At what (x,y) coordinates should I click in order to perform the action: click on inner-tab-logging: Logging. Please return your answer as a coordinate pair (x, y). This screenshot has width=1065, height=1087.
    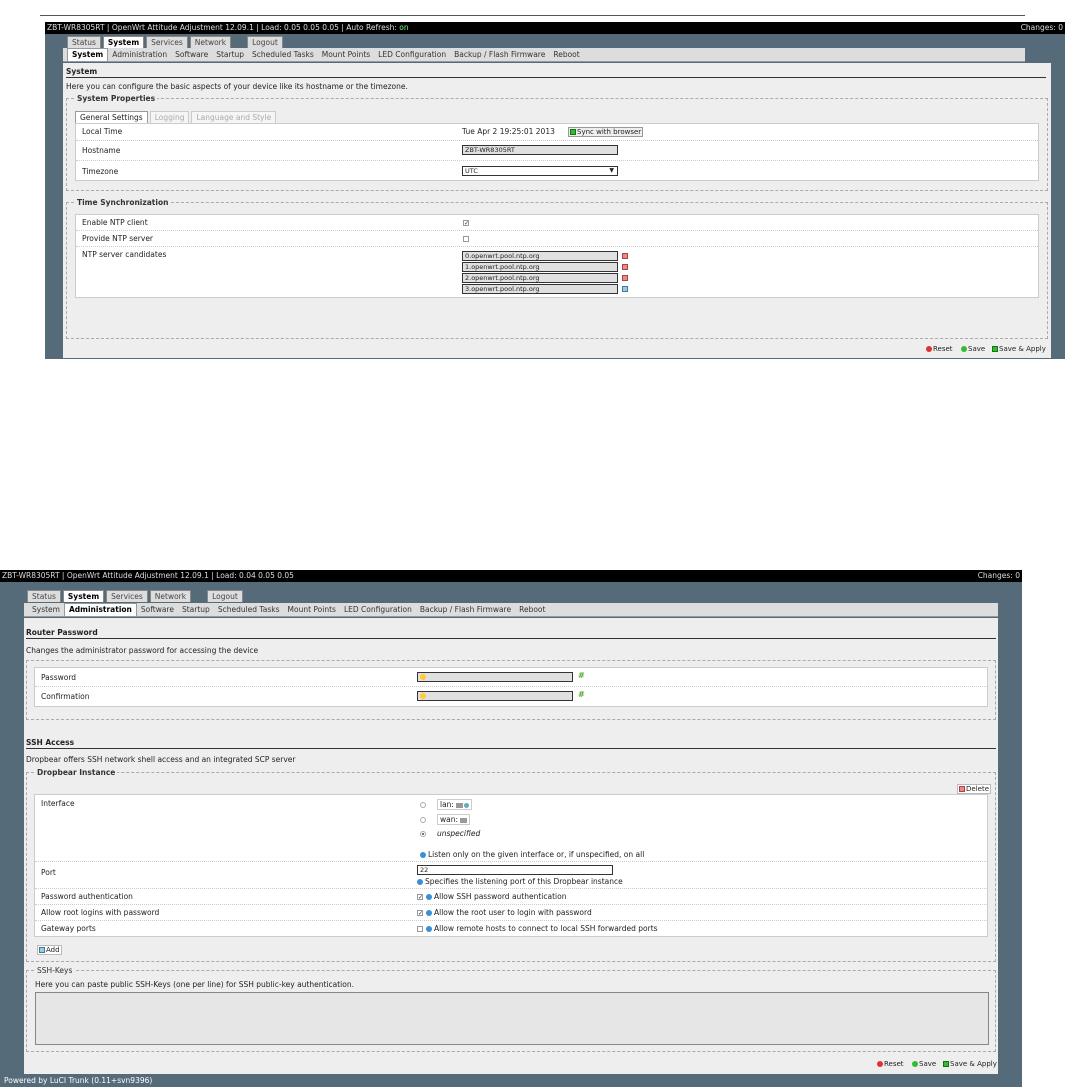
    Looking at the image, I should click on (169, 117).